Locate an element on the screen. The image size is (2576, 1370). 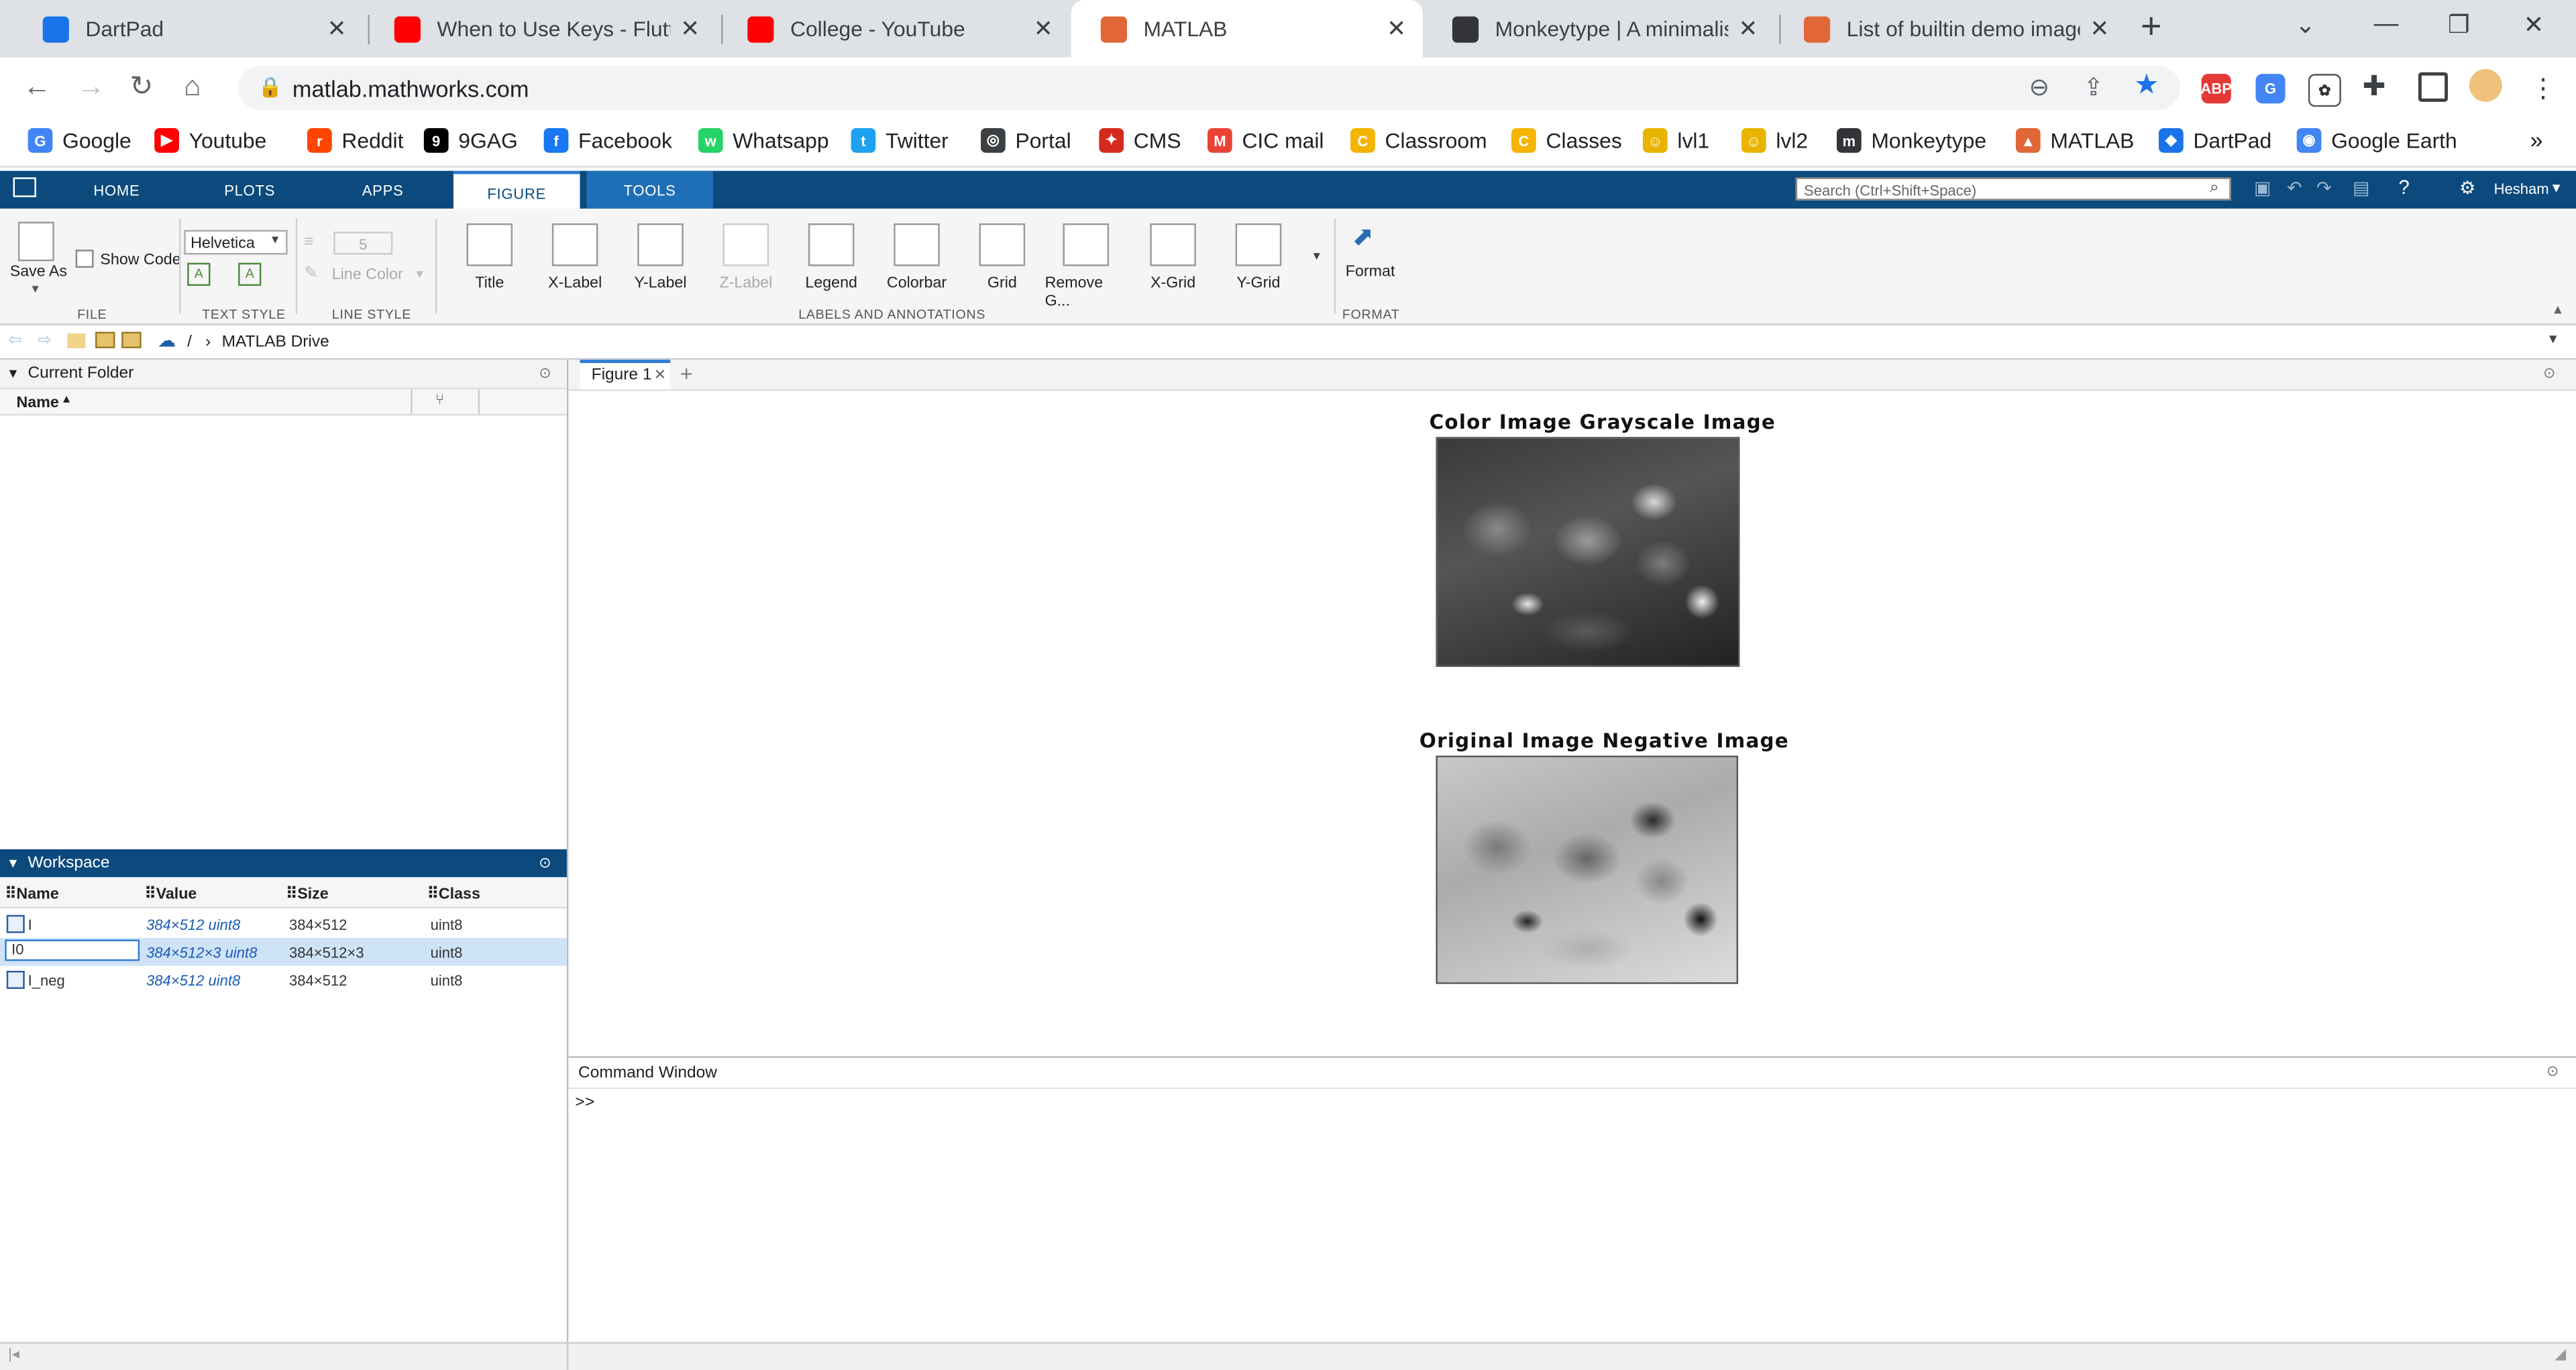
side-panel-icon is located at coordinates (2433, 87).